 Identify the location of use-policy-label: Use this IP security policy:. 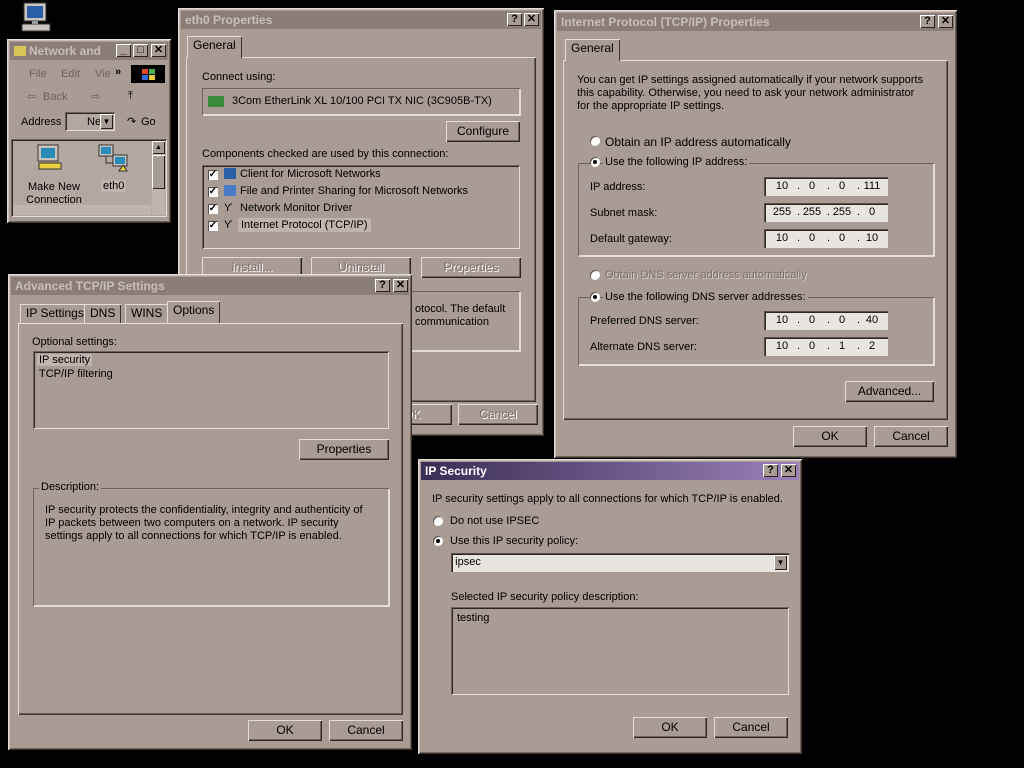
(514, 541).